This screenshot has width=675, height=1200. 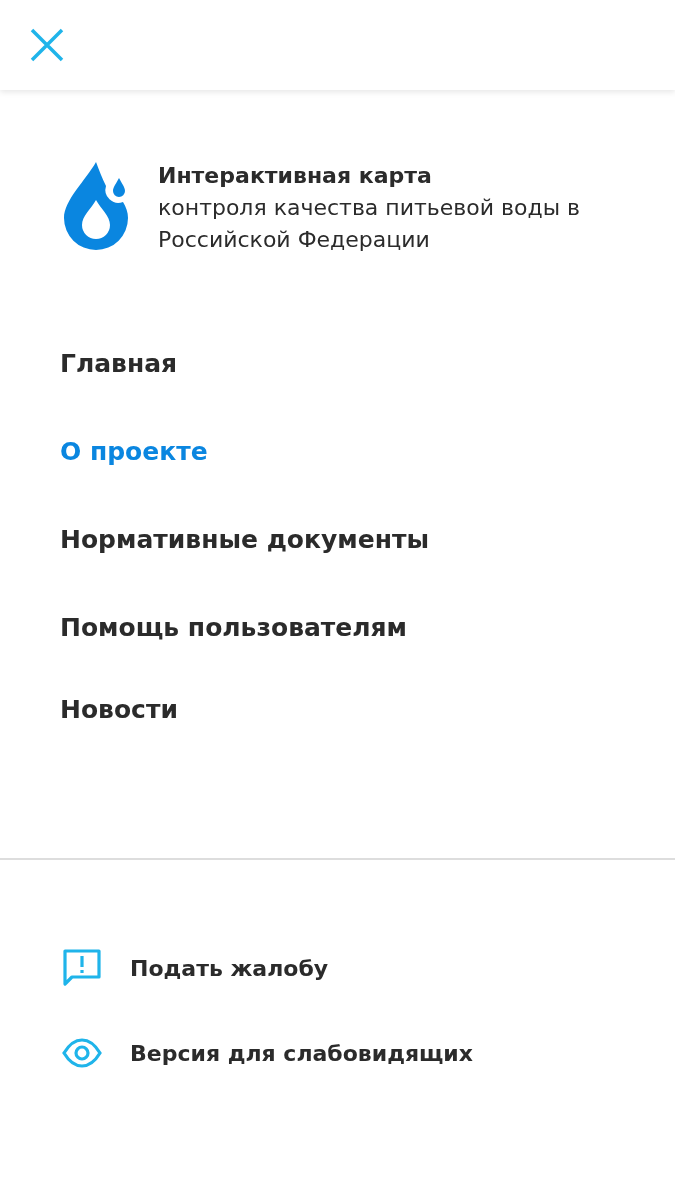 What do you see at coordinates (368, 968) in the screenshot?
I see `menu-link: Подать жалобу` at bounding box center [368, 968].